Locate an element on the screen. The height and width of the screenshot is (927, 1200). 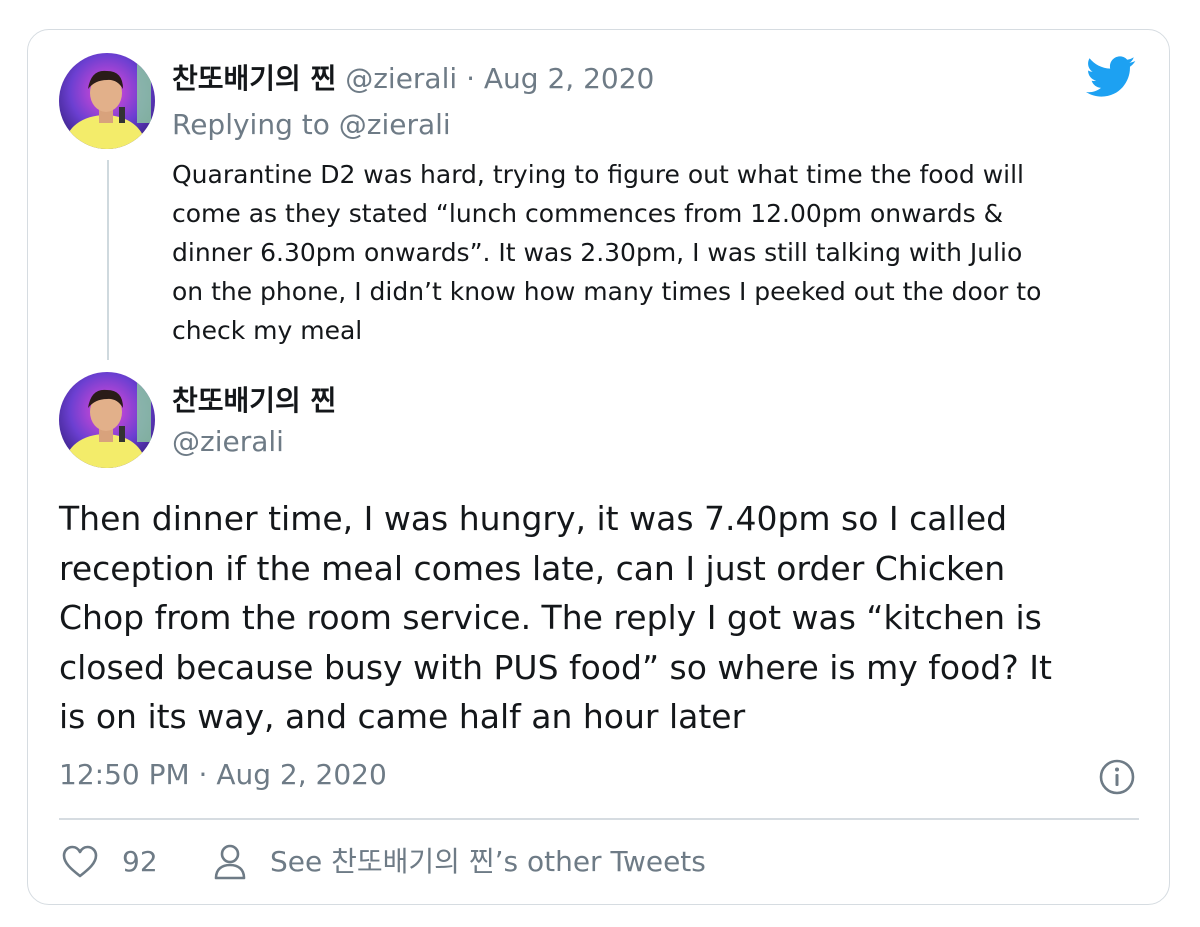
footer-divider is located at coordinates (599, 819).